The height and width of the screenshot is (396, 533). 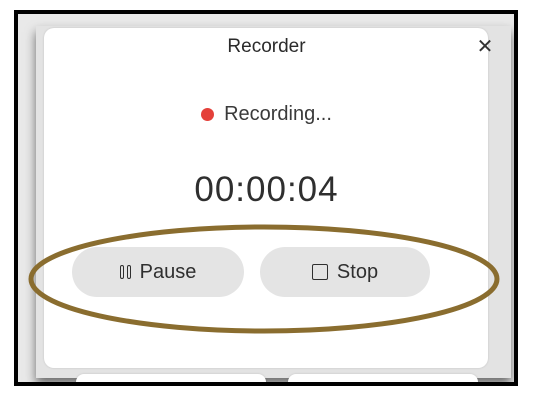 What do you see at coordinates (266, 189) in the screenshot?
I see `elapsed-timer: 00:00:04` at bounding box center [266, 189].